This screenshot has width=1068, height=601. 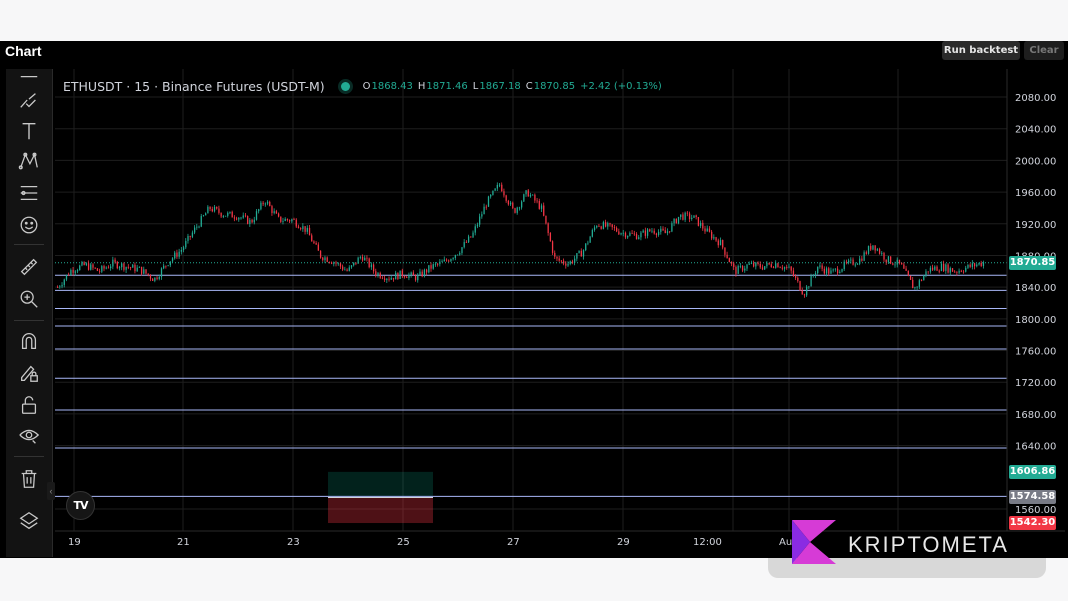 I want to click on clear-button: Clear, so click(x=1044, y=50).